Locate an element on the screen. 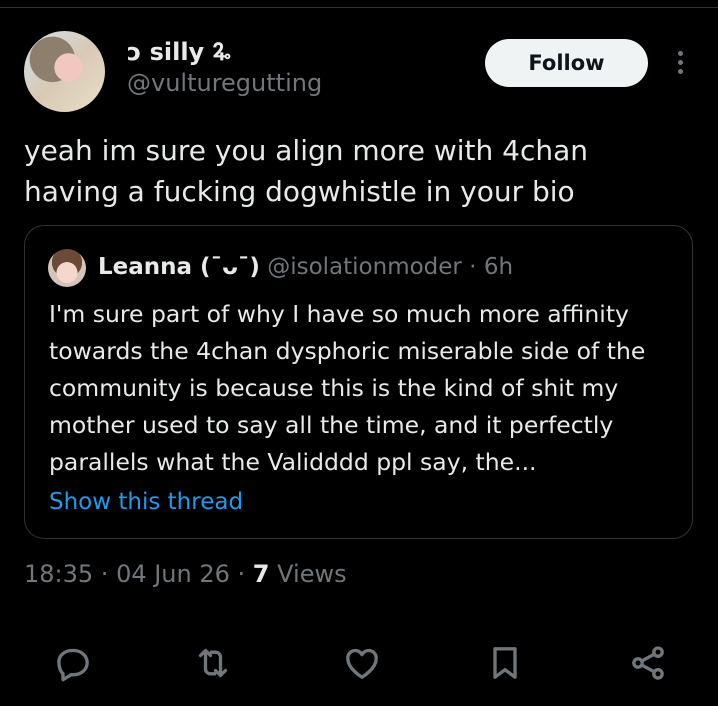  post-meta: 18:35 · 04 Jun 26 · 7 Views is located at coordinates (185, 574).